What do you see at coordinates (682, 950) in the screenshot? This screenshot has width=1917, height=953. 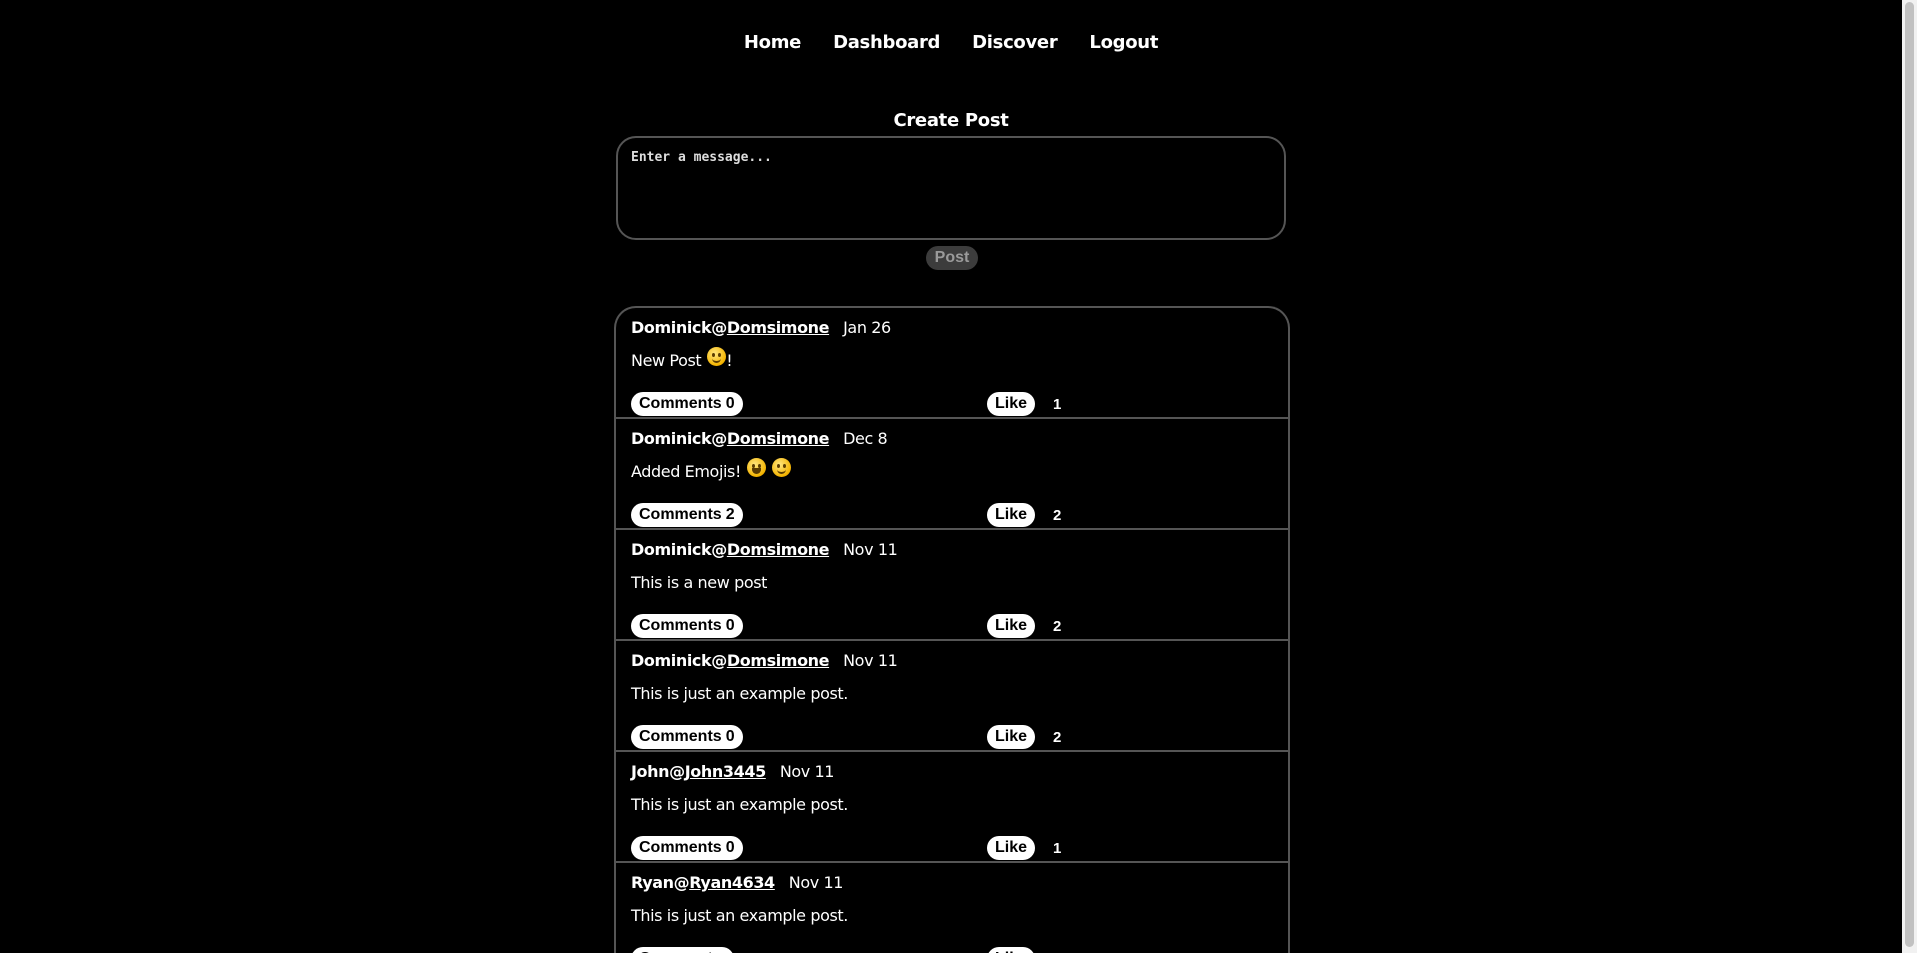 I see `comments-button: Comments` at bounding box center [682, 950].